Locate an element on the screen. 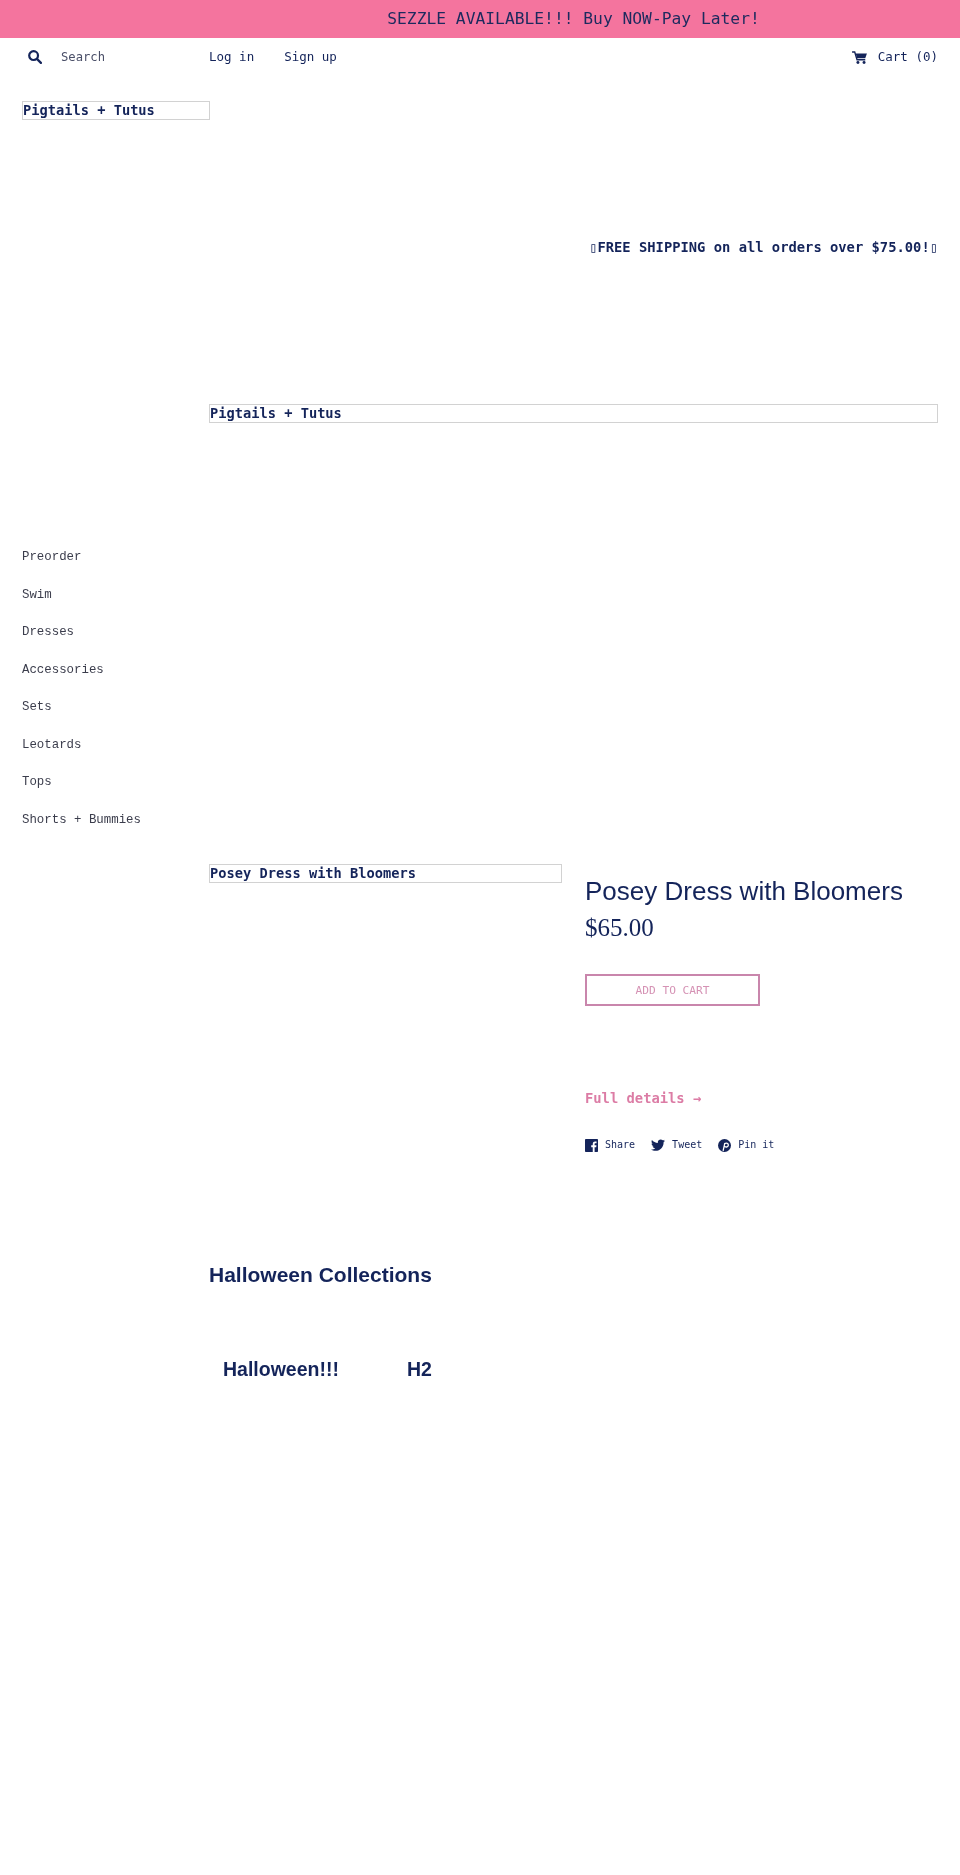 The width and height of the screenshot is (960, 1875). section-heading: Halloween Collections is located at coordinates (321, 1275).